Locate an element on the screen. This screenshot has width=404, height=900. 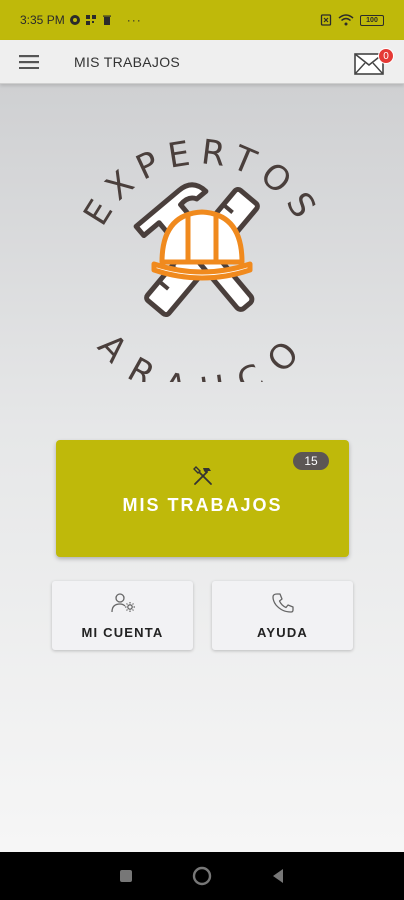
trash-icon is located at coordinates (106, 20).